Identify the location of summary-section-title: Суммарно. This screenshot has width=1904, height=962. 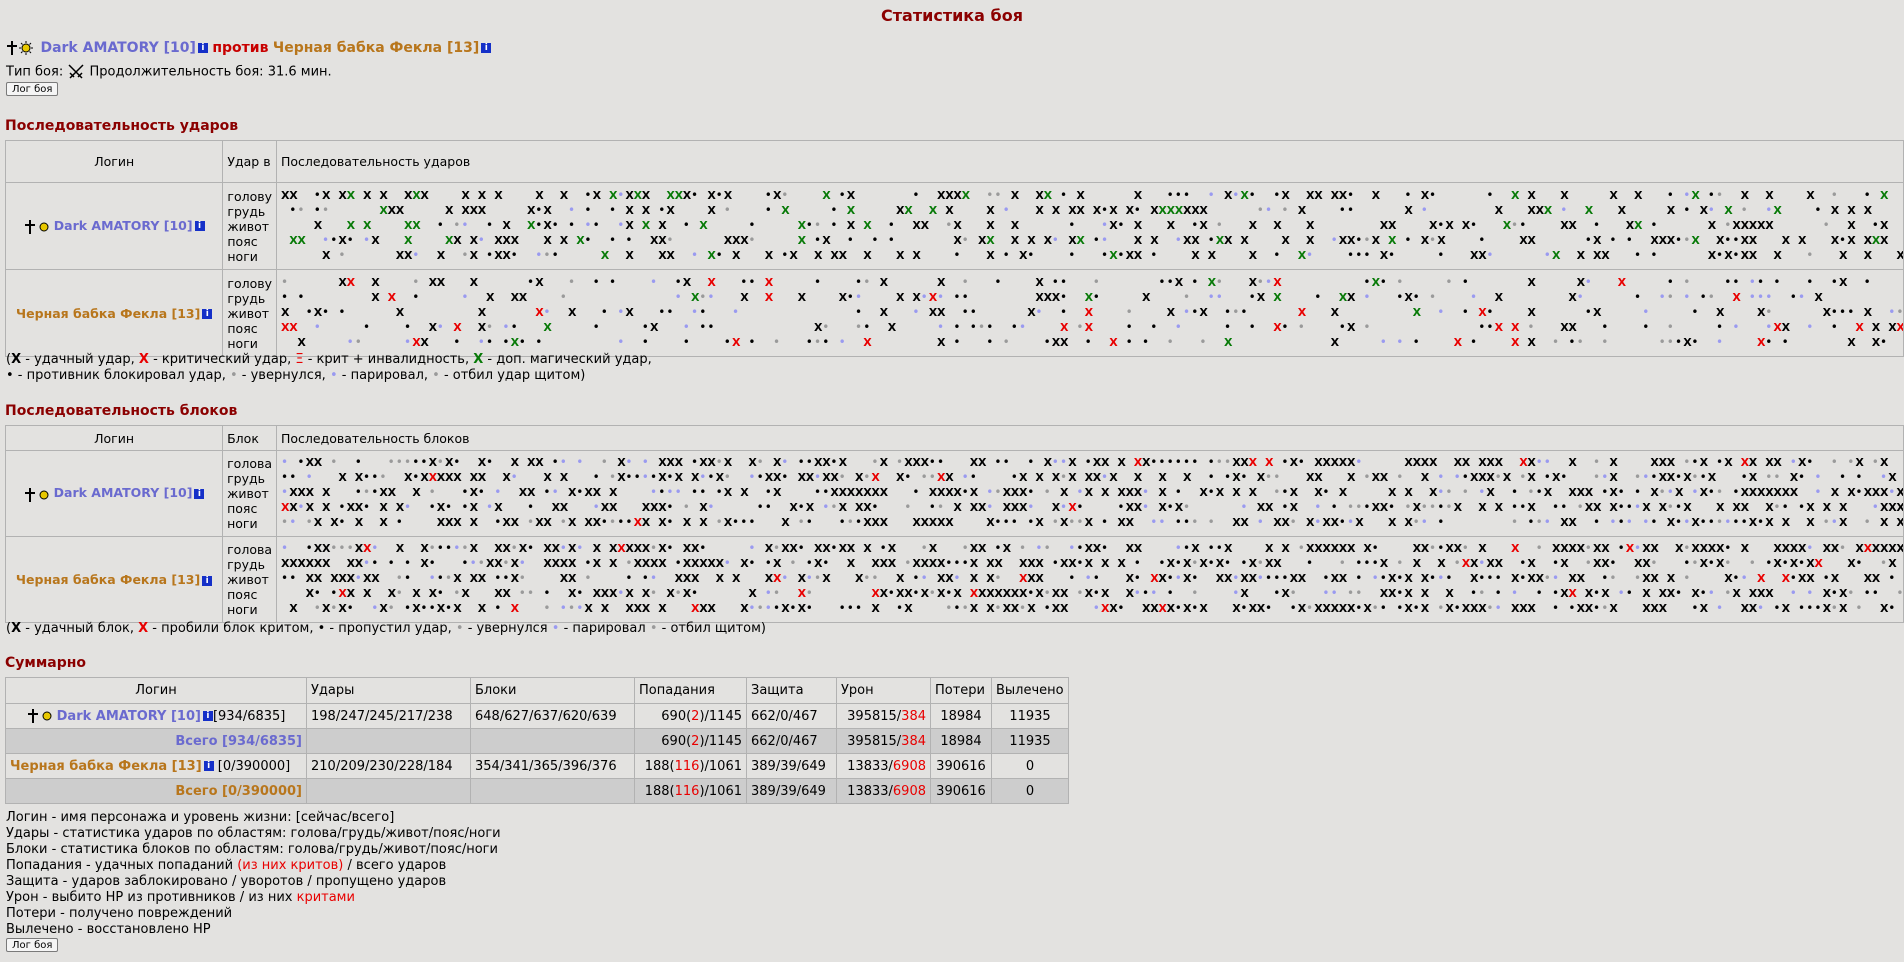
(46, 663).